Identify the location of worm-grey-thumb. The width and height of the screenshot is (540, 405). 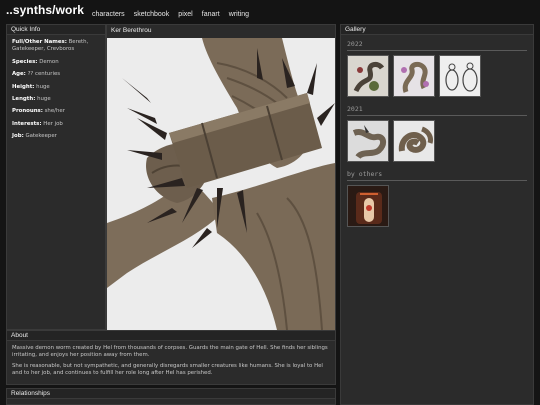
(368, 141).